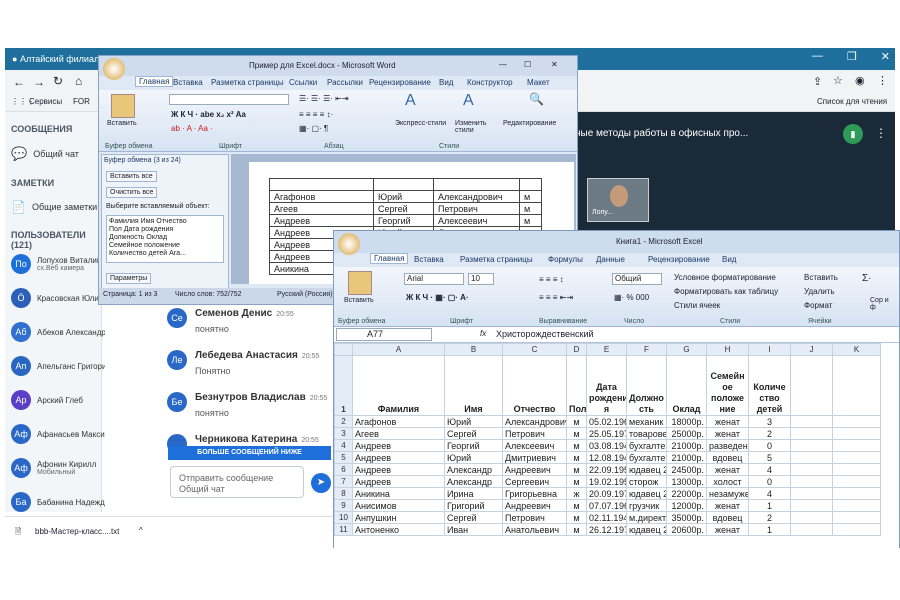 The image size is (900, 600). What do you see at coordinates (45, 101) in the screenshot?
I see `bookmark-services: Сервисы` at bounding box center [45, 101].